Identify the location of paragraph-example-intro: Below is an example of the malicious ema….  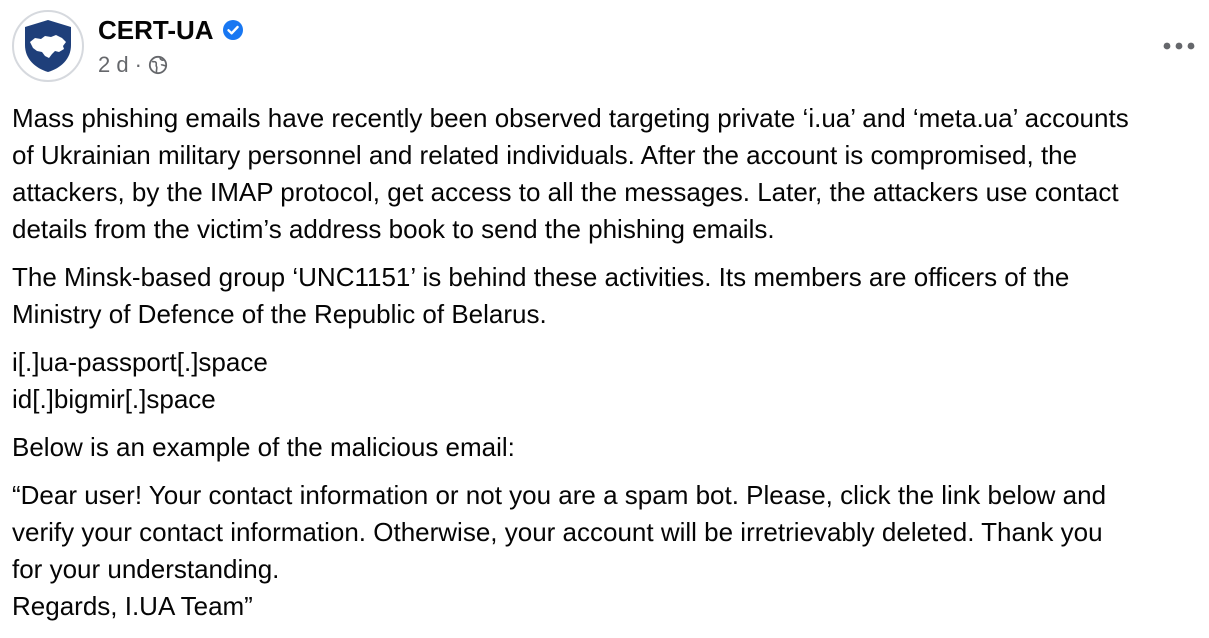
(263, 447).